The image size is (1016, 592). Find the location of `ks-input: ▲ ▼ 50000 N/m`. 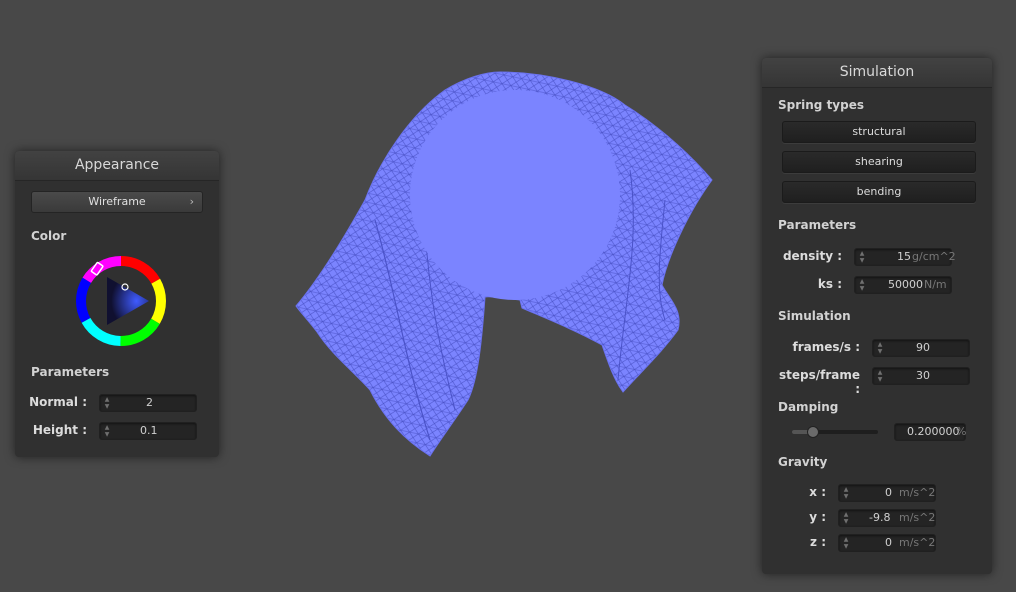

ks-input: ▲ ▼ 50000 N/m is located at coordinates (903, 285).